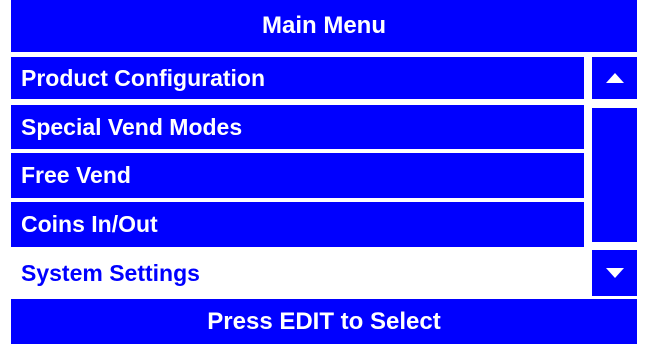  Describe the element at coordinates (324, 26) in the screenshot. I see `menu-title: Main Menu` at that location.